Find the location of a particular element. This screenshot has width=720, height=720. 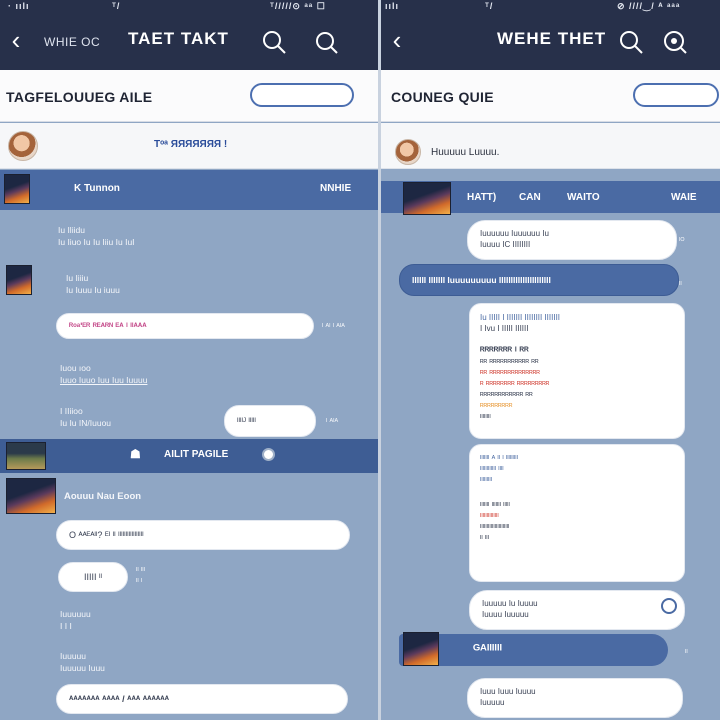

message-bubble: IIIII ᴵᴵ is located at coordinates (93, 577).